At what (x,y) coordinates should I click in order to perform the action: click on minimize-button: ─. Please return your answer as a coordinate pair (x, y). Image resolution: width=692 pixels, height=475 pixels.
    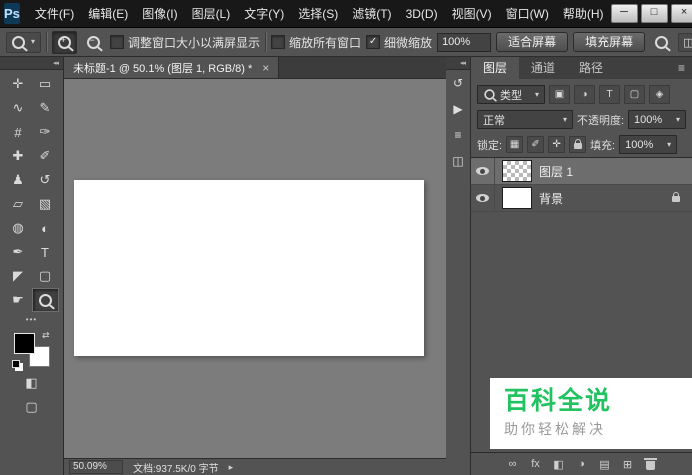
    Looking at the image, I should click on (624, 13).